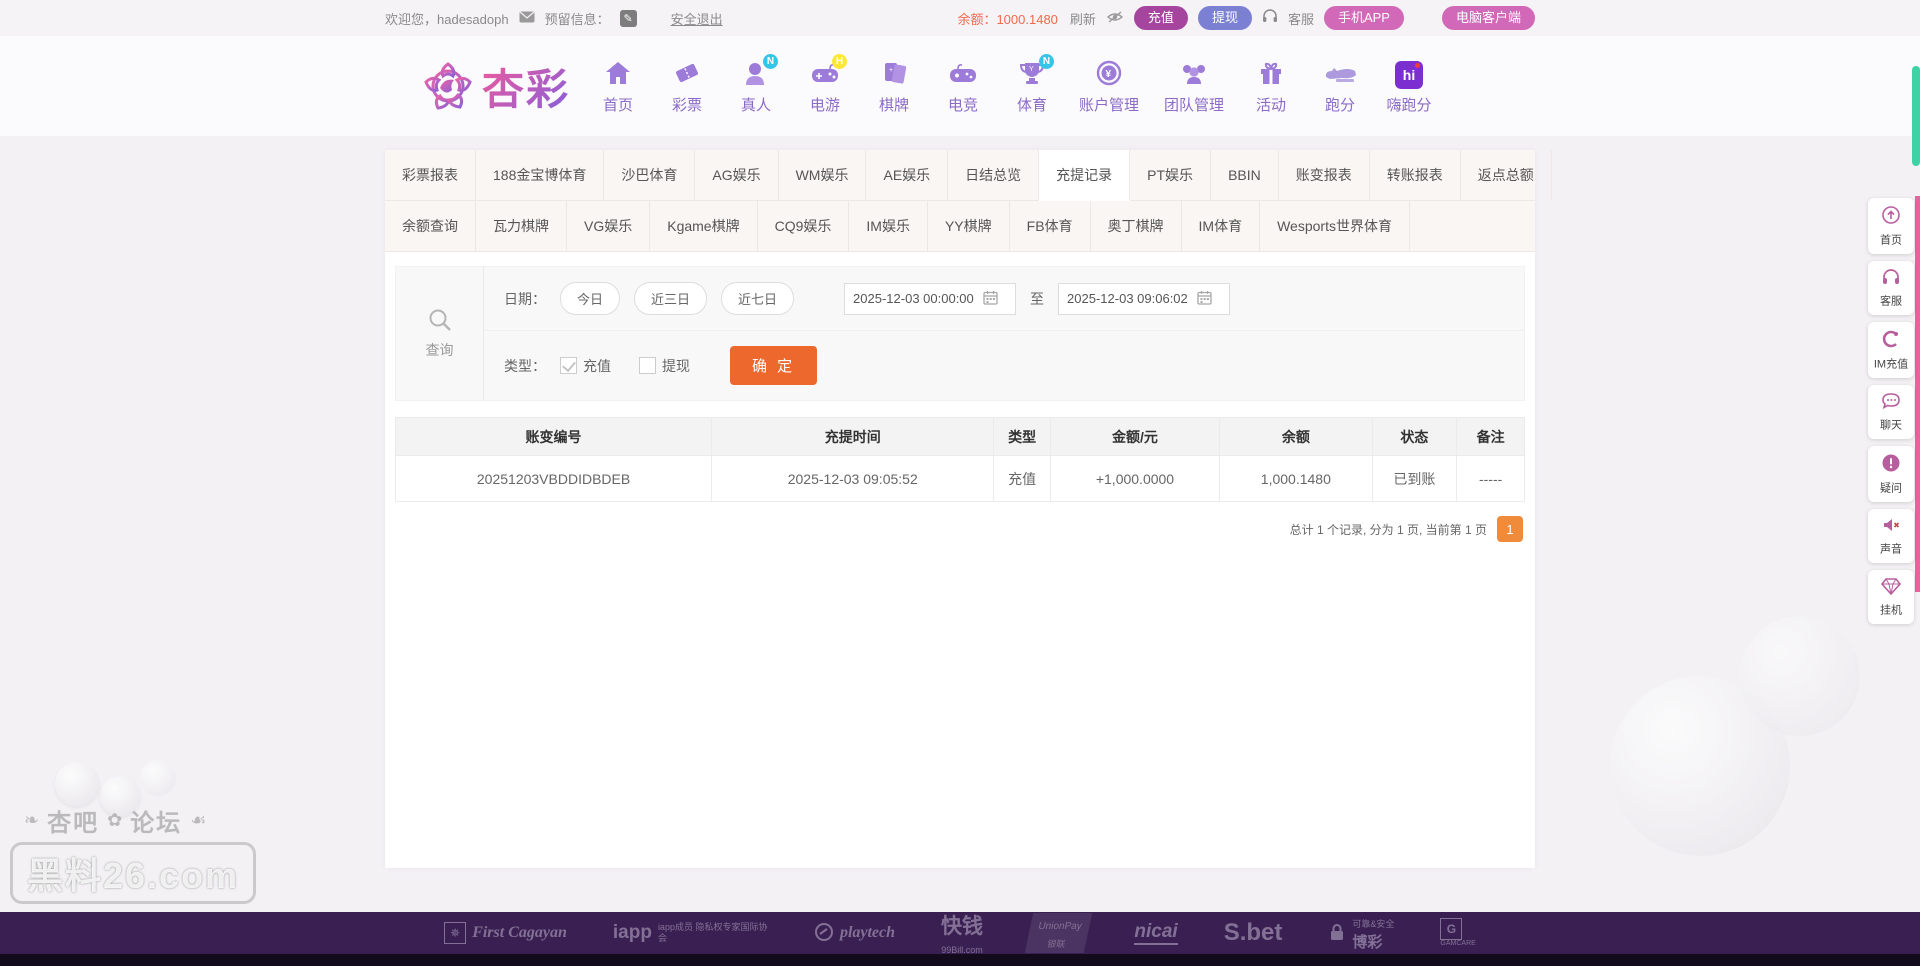 The height and width of the screenshot is (966, 1920). I want to click on nav-item-egame: H 电游, so click(825, 84).